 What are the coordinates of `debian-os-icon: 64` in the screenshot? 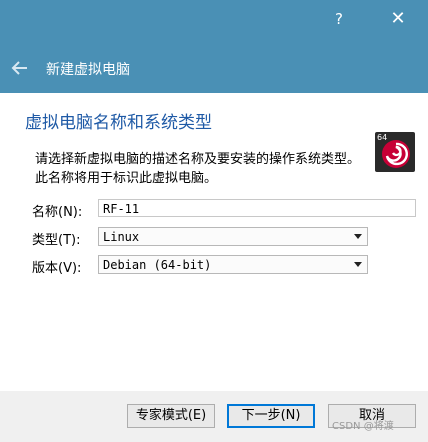 It's located at (395, 152).